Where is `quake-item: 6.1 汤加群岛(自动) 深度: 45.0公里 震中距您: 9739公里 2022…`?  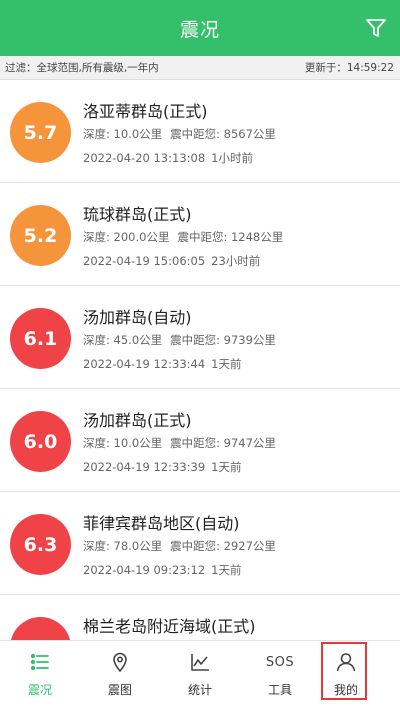
quake-item: 6.1 汤加群岛(自动) 深度: 45.0公里 震中距您: 9739公里 2022… is located at coordinates (200, 337).